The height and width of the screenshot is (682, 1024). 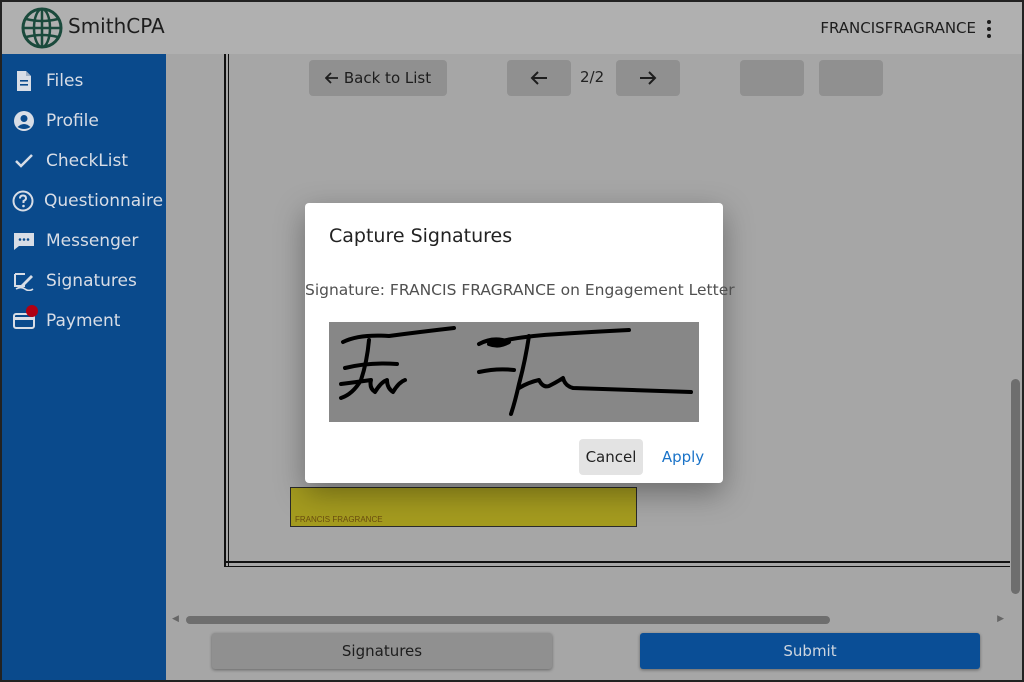 I want to click on signature-field-label: FRANCIS FRAGRANCE, so click(x=339, y=519).